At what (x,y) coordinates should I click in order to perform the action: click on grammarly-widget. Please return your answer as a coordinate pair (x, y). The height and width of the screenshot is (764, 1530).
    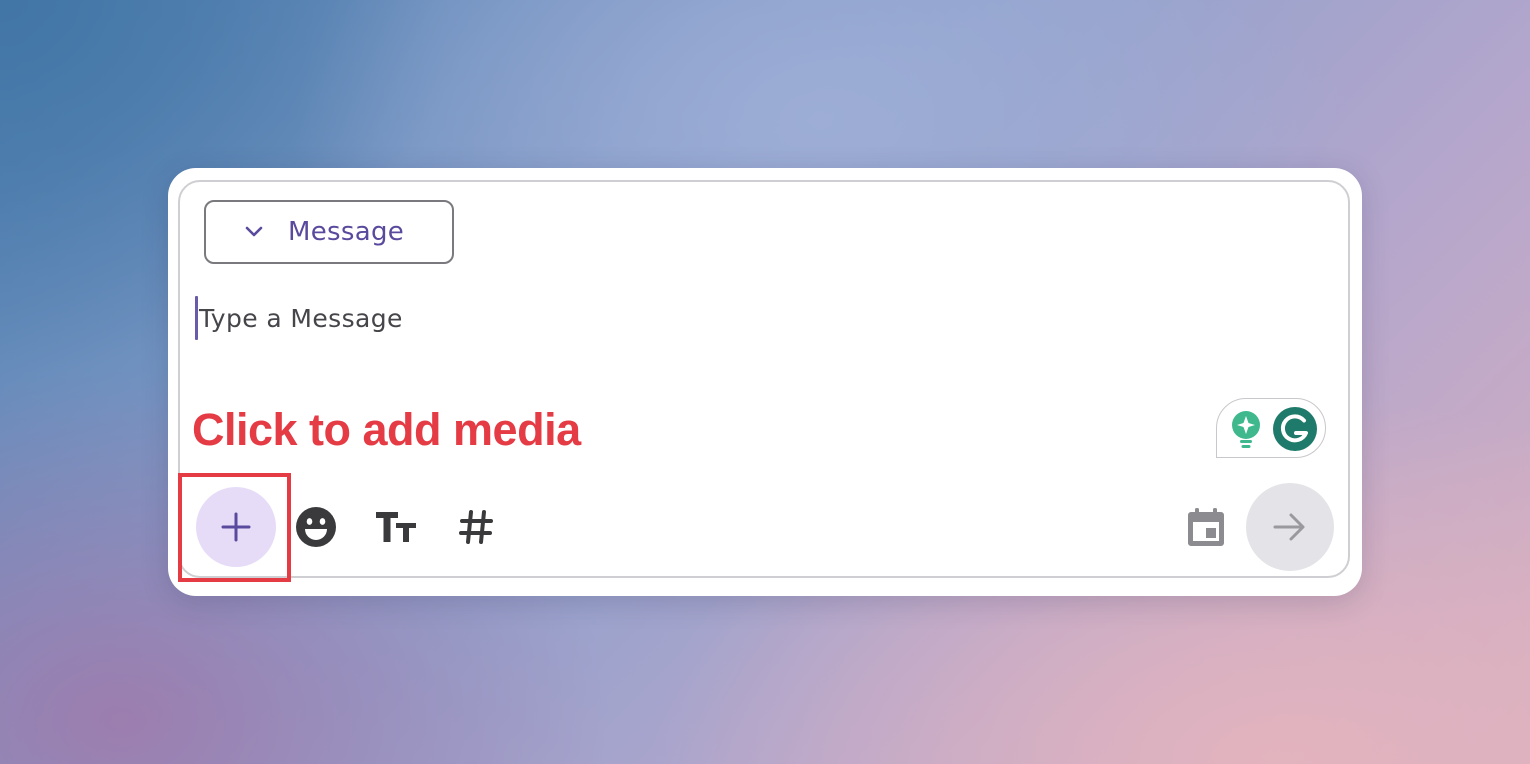
    Looking at the image, I should click on (1271, 428).